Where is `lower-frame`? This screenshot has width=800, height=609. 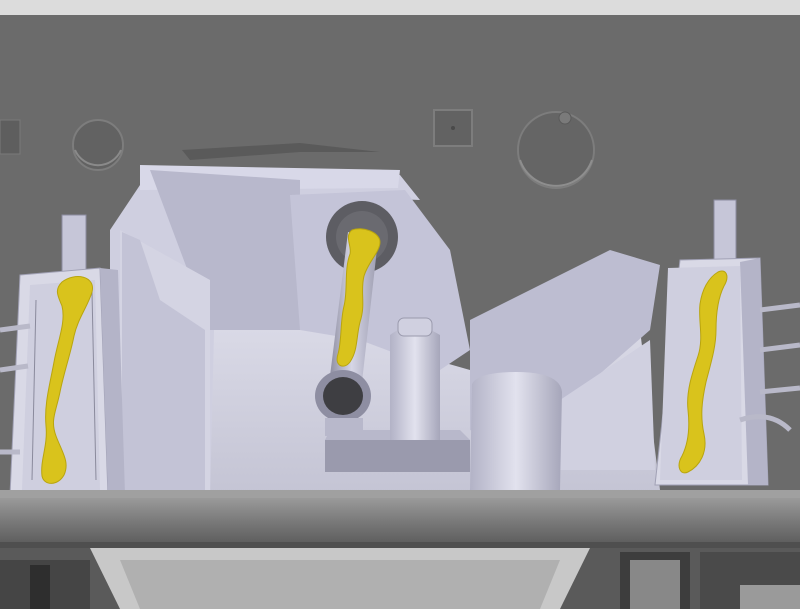
lower-frame is located at coordinates (400, 578).